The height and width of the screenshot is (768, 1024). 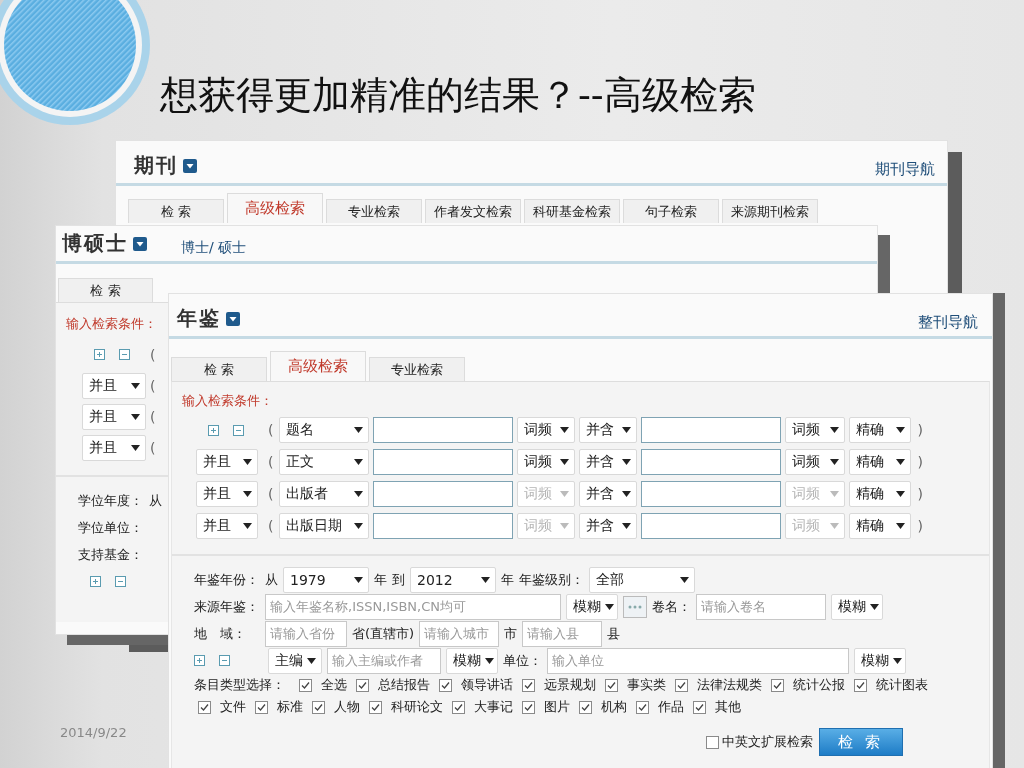 What do you see at coordinates (905, 169) in the screenshot?
I see `nav-link: 期刊导航` at bounding box center [905, 169].